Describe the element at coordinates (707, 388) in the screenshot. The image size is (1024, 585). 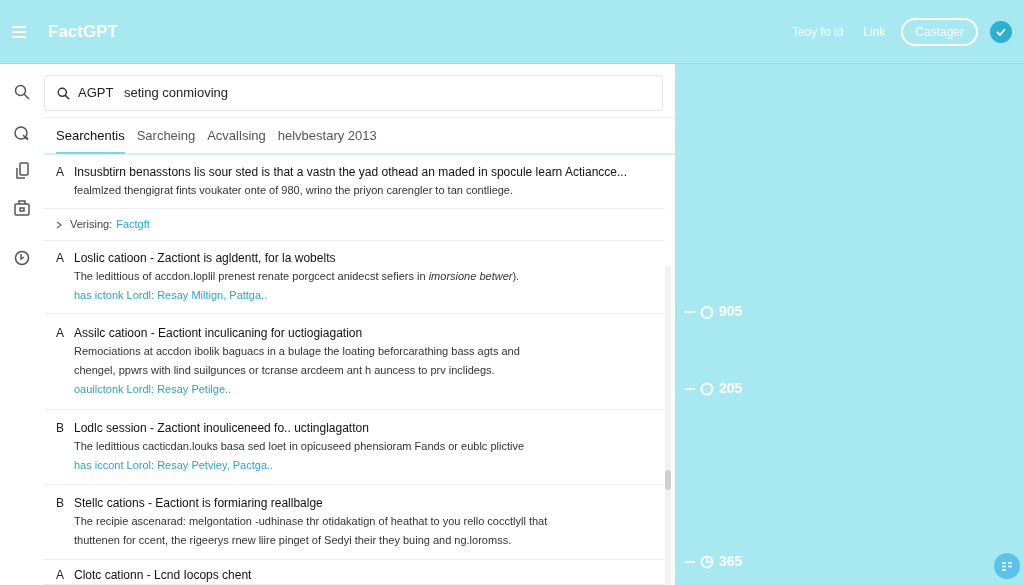
I see `circle-icon` at that location.